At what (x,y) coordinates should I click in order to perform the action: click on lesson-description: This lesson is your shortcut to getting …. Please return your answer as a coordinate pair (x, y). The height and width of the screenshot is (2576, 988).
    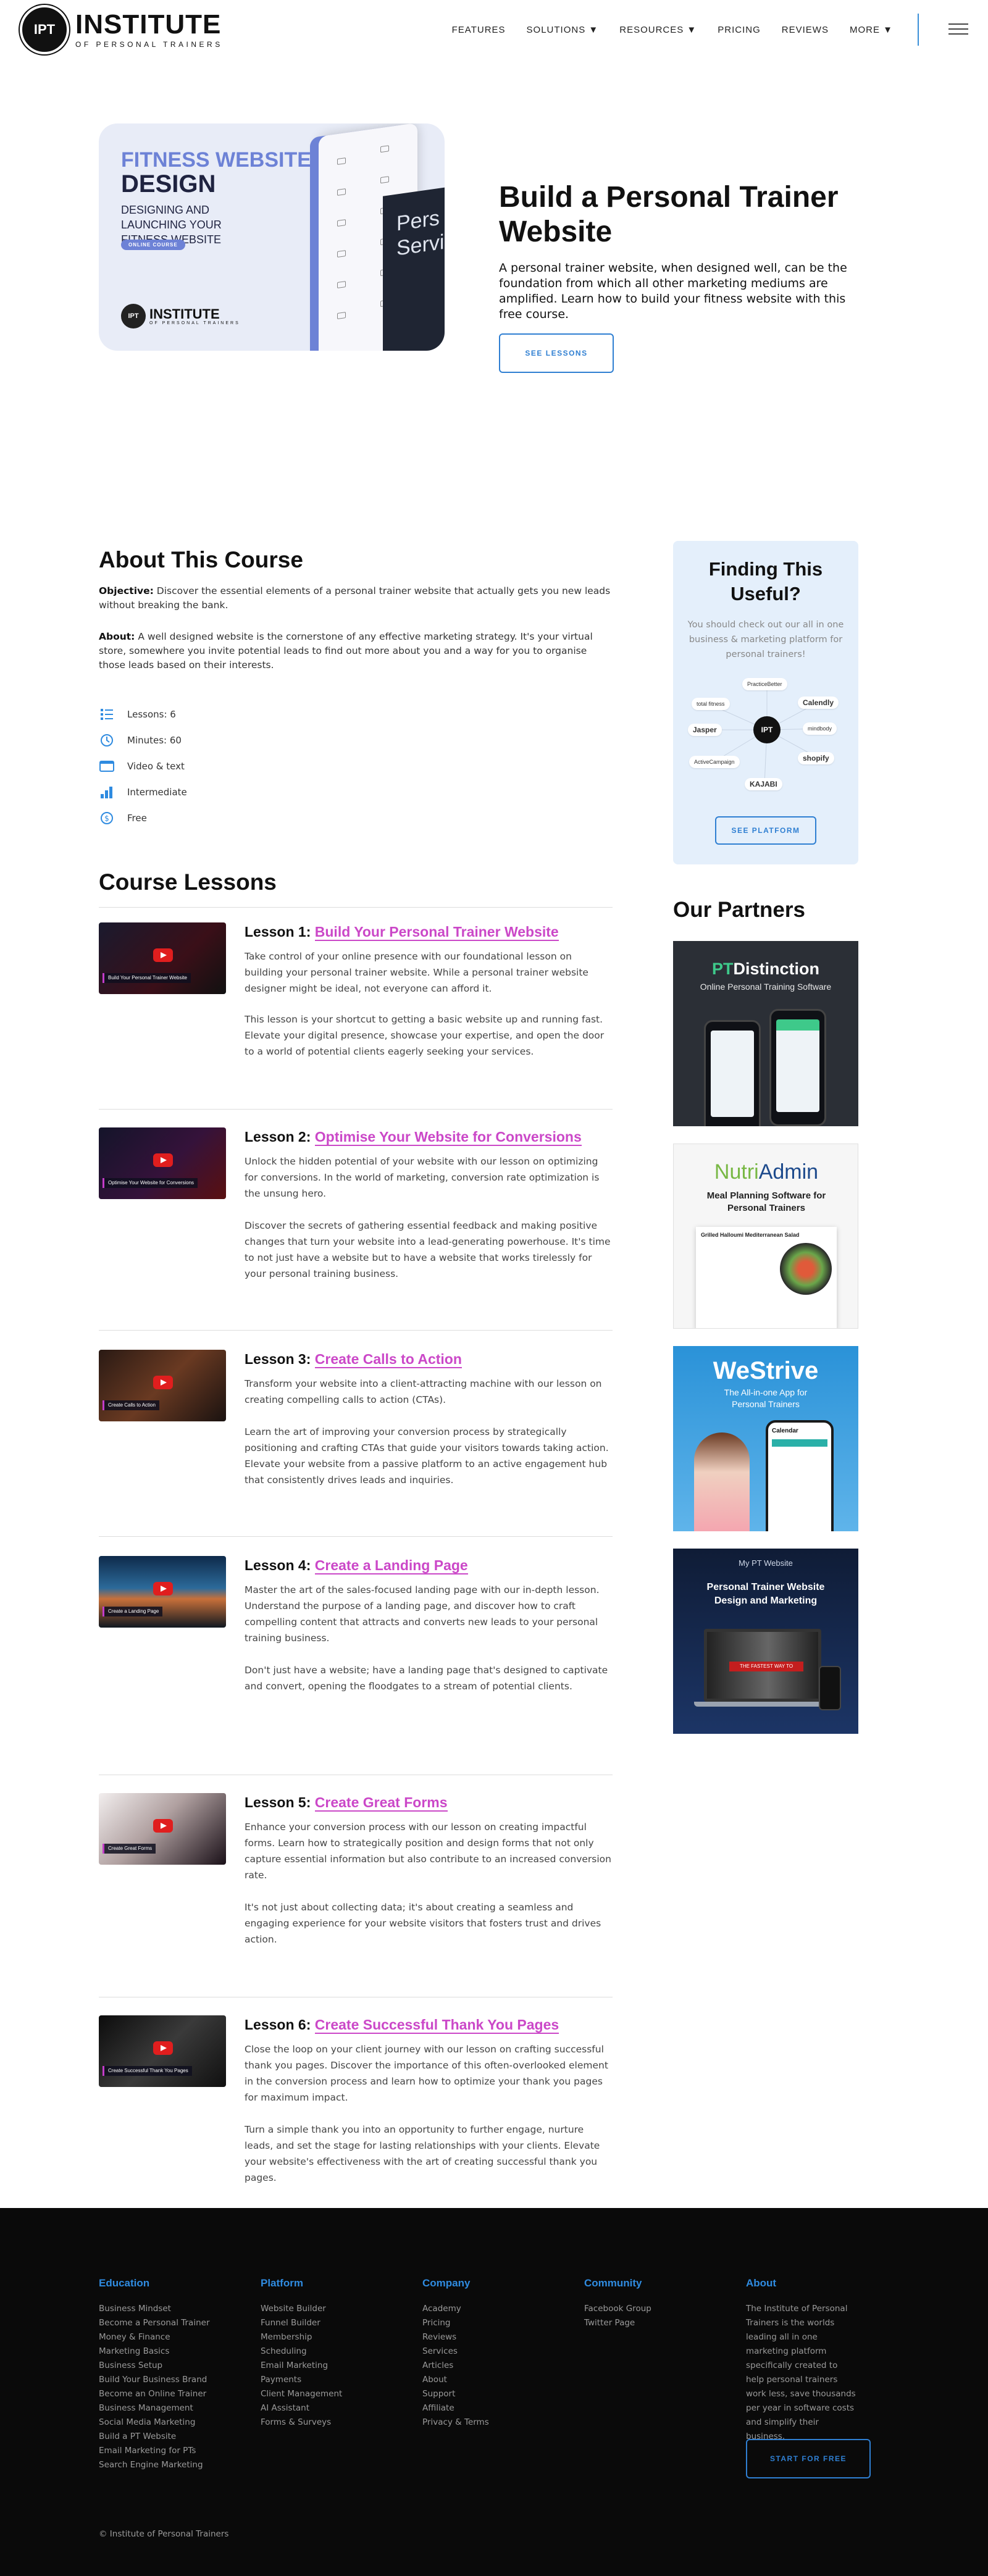
    Looking at the image, I should click on (425, 1035).